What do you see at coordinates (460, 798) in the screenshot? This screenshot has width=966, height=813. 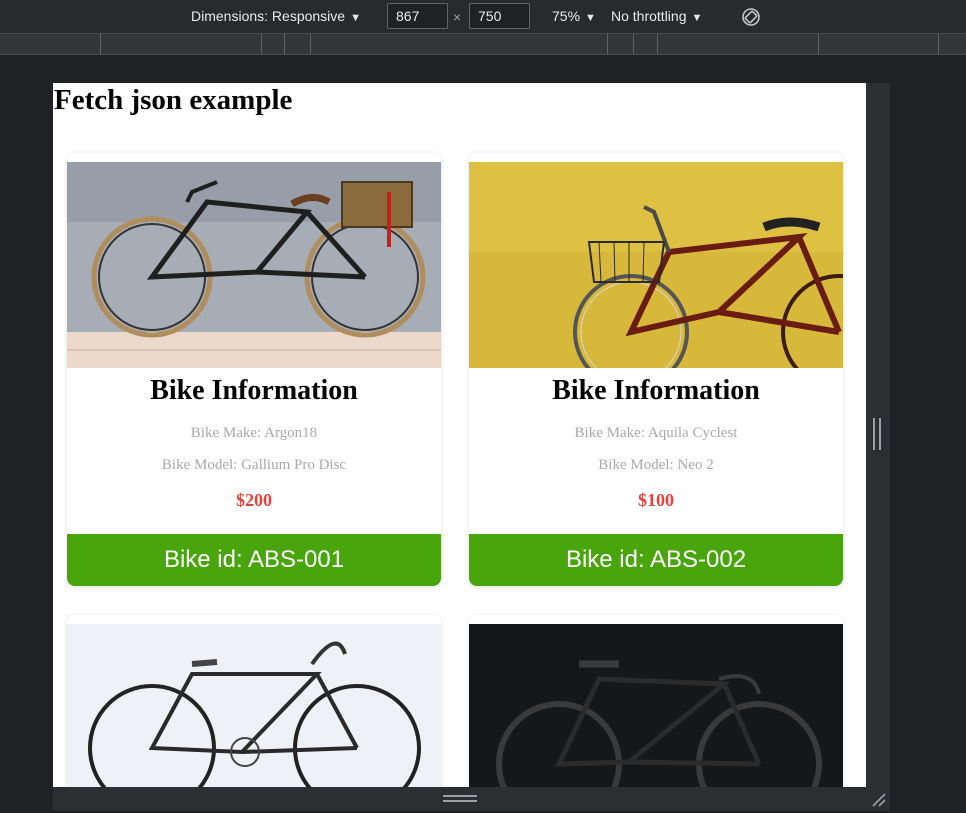 I see `resize-handle-bottom` at bounding box center [460, 798].